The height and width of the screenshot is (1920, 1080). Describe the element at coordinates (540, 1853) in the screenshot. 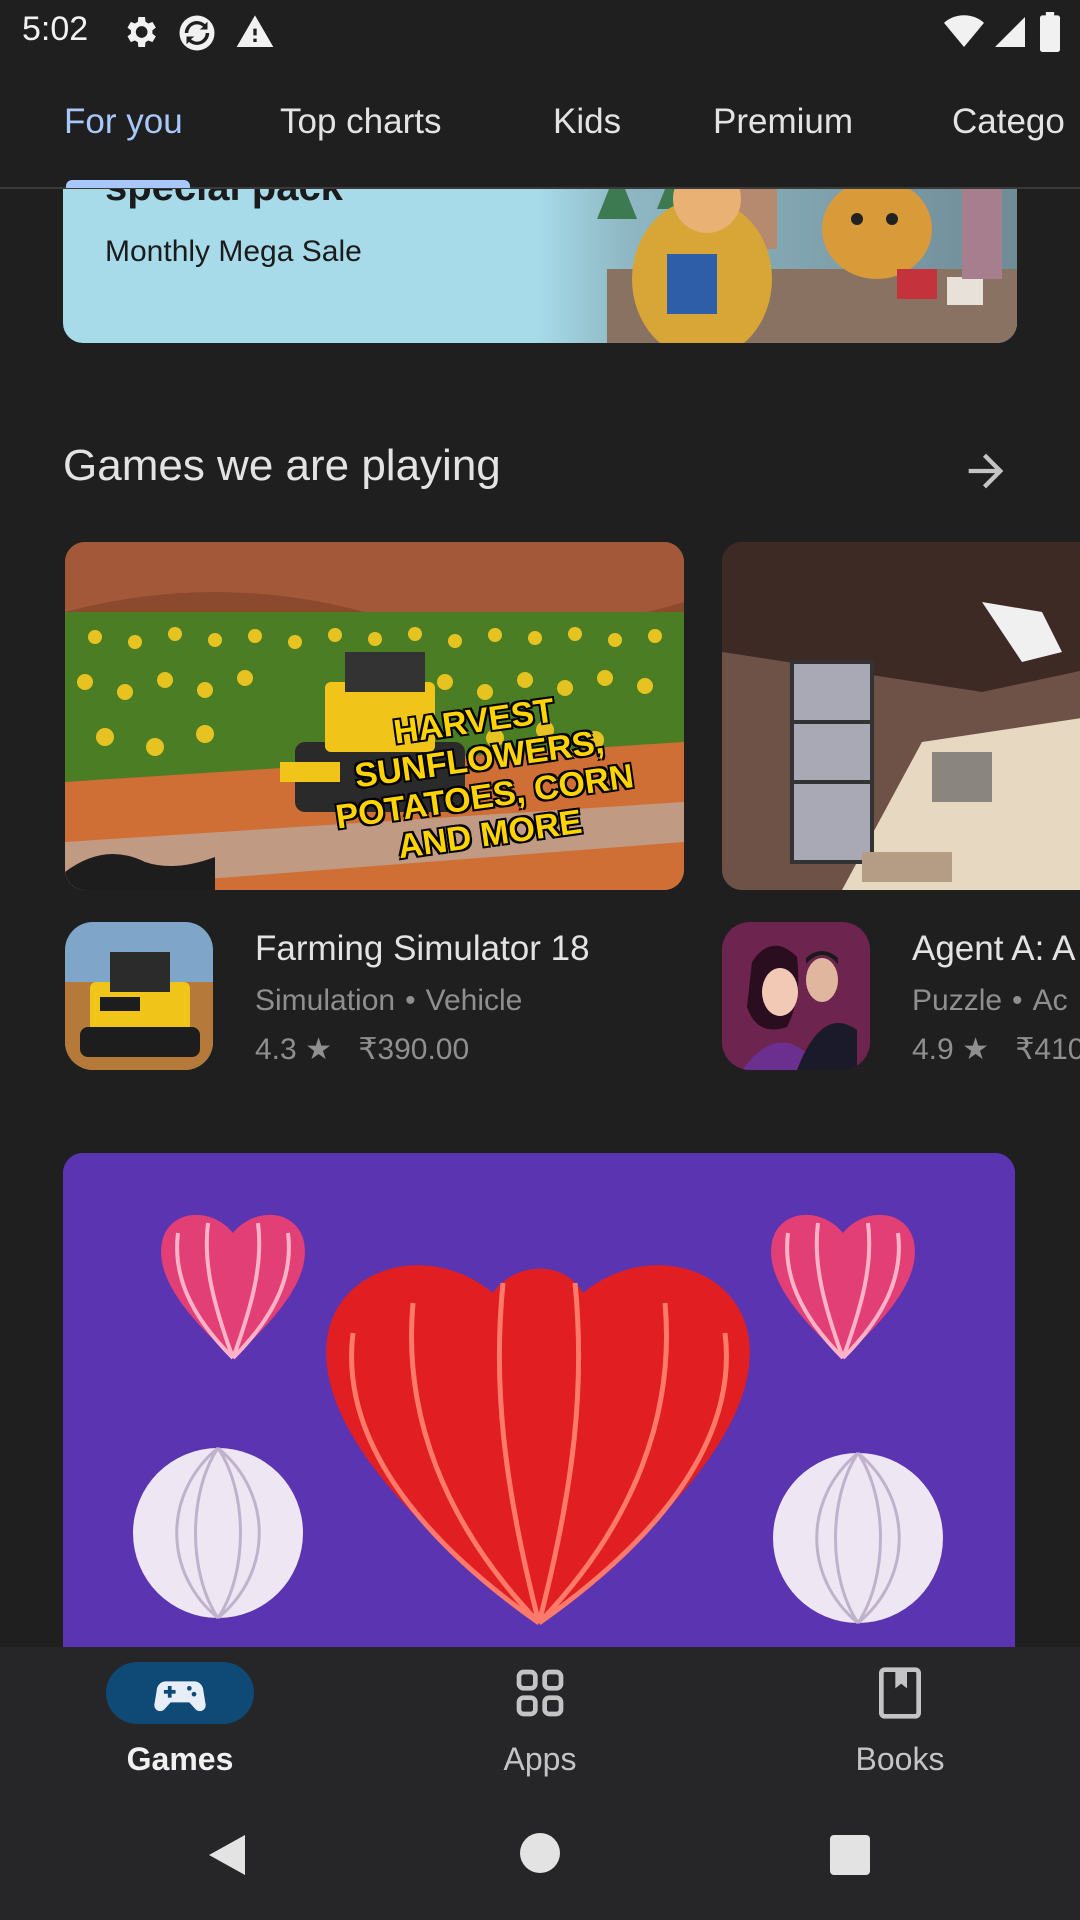

I see `home-icon` at that location.